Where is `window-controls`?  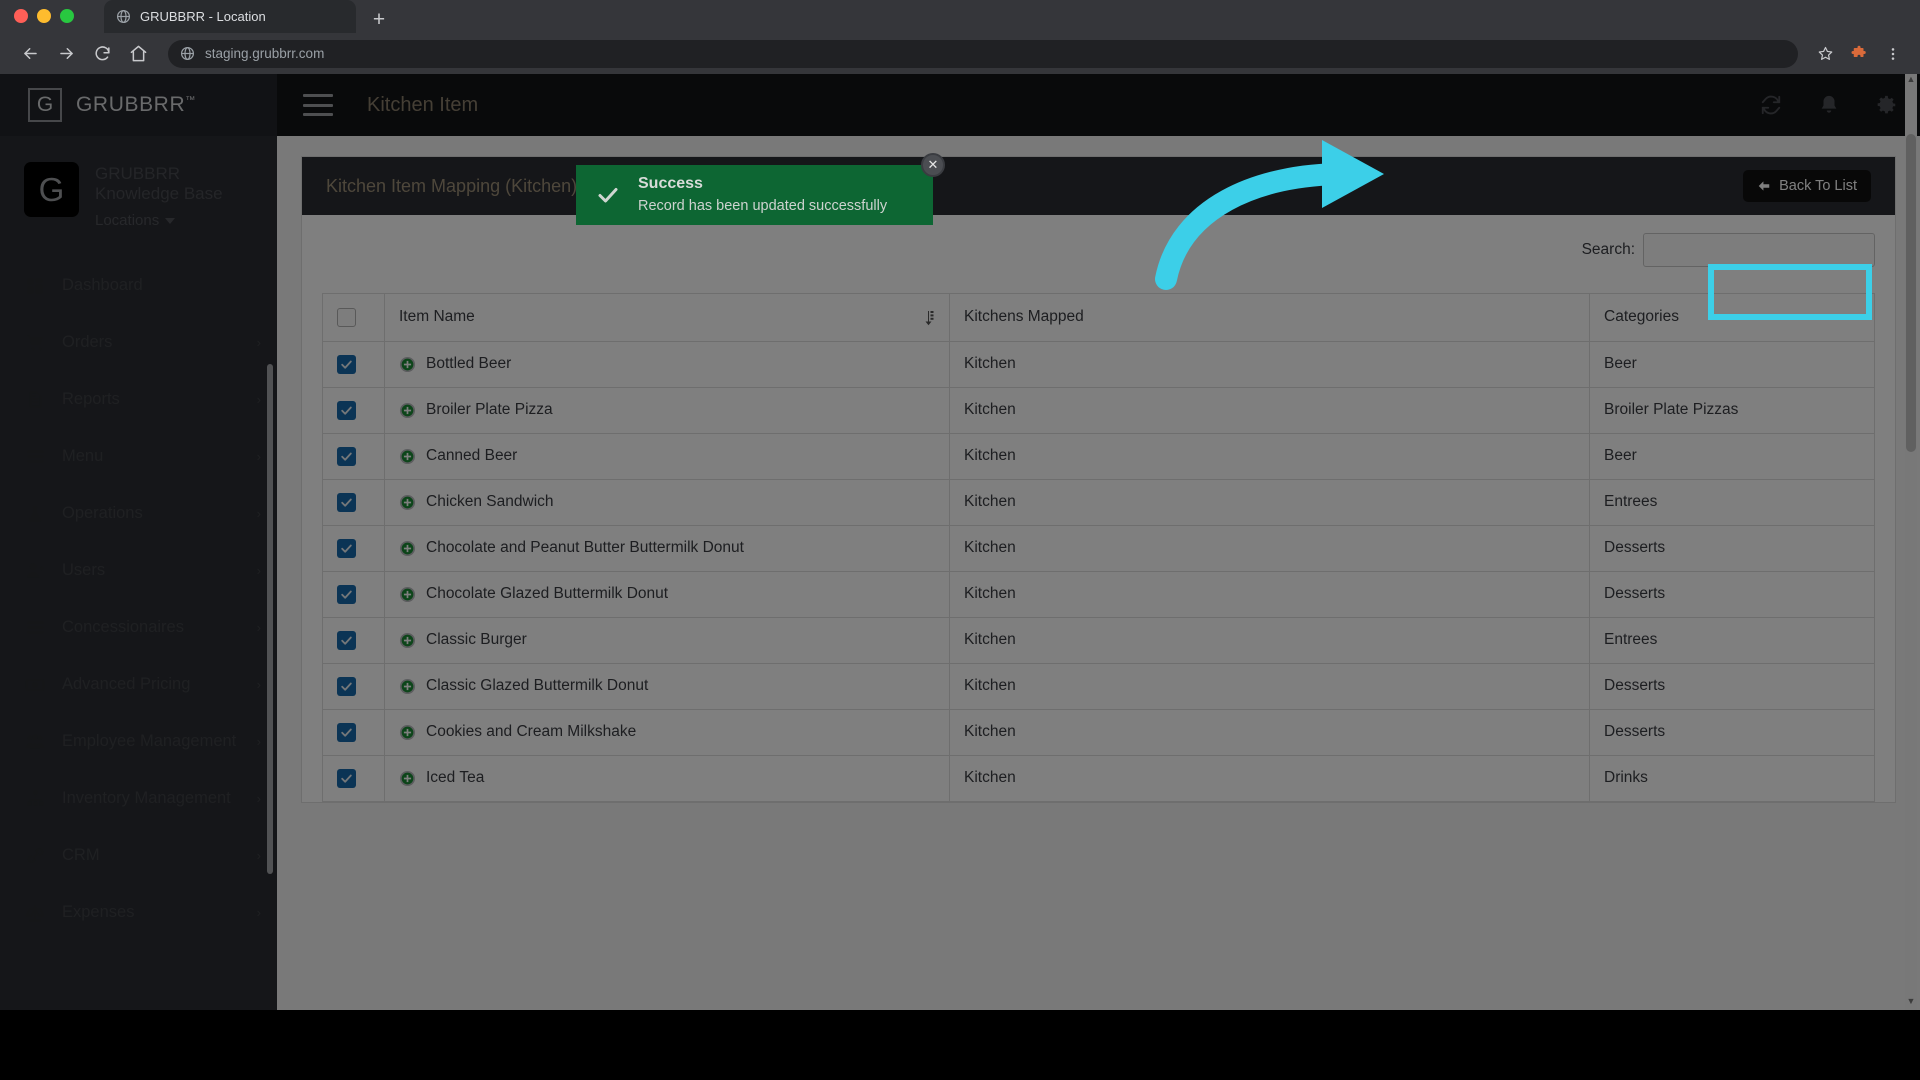
window-controls is located at coordinates (44, 16).